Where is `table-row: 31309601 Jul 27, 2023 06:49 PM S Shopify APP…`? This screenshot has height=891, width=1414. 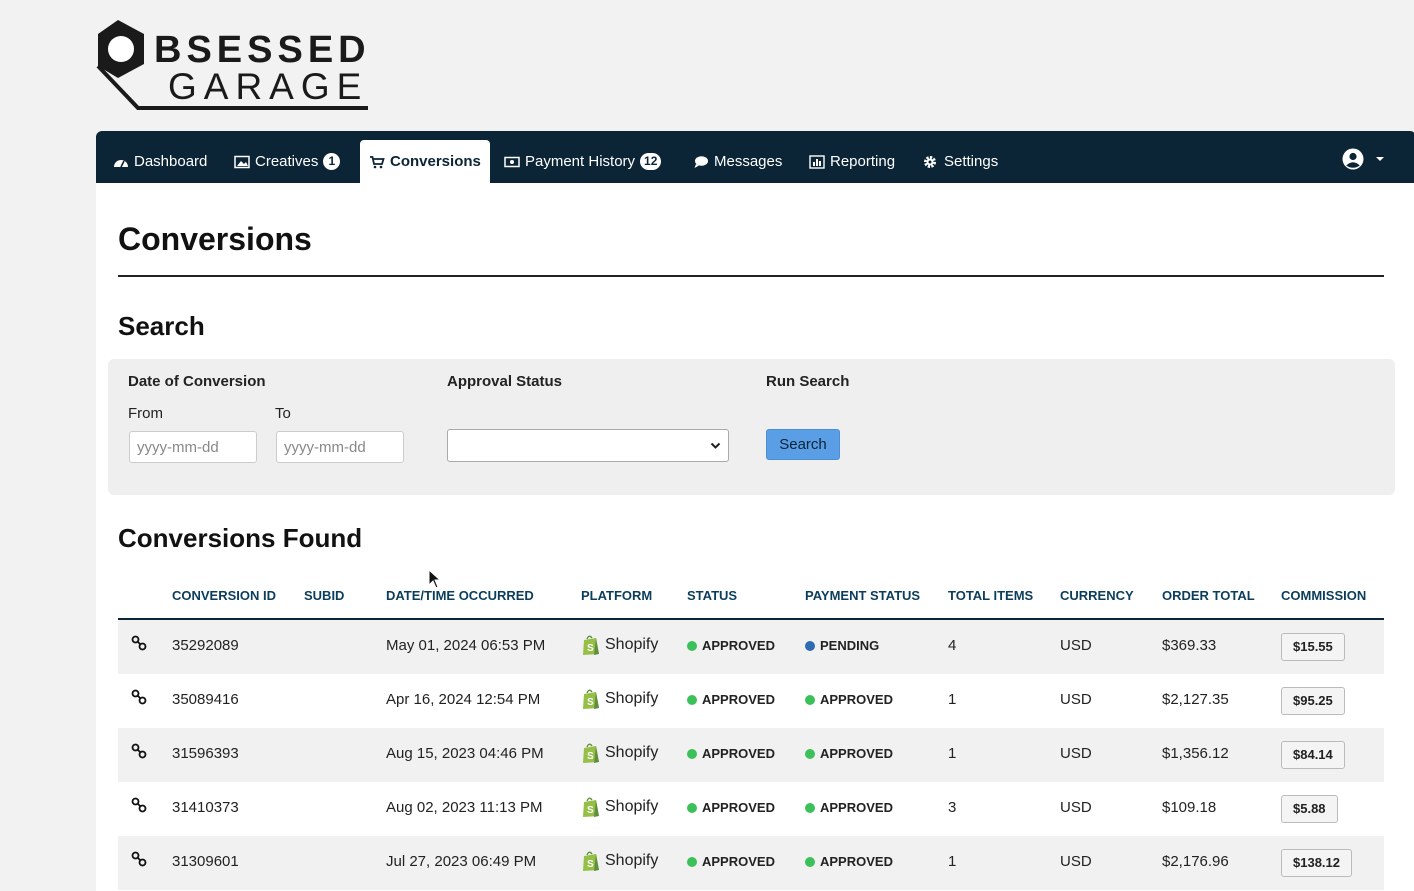
table-row: 31309601 Jul 27, 2023 06:49 PM S Shopify APP… is located at coordinates (751, 863).